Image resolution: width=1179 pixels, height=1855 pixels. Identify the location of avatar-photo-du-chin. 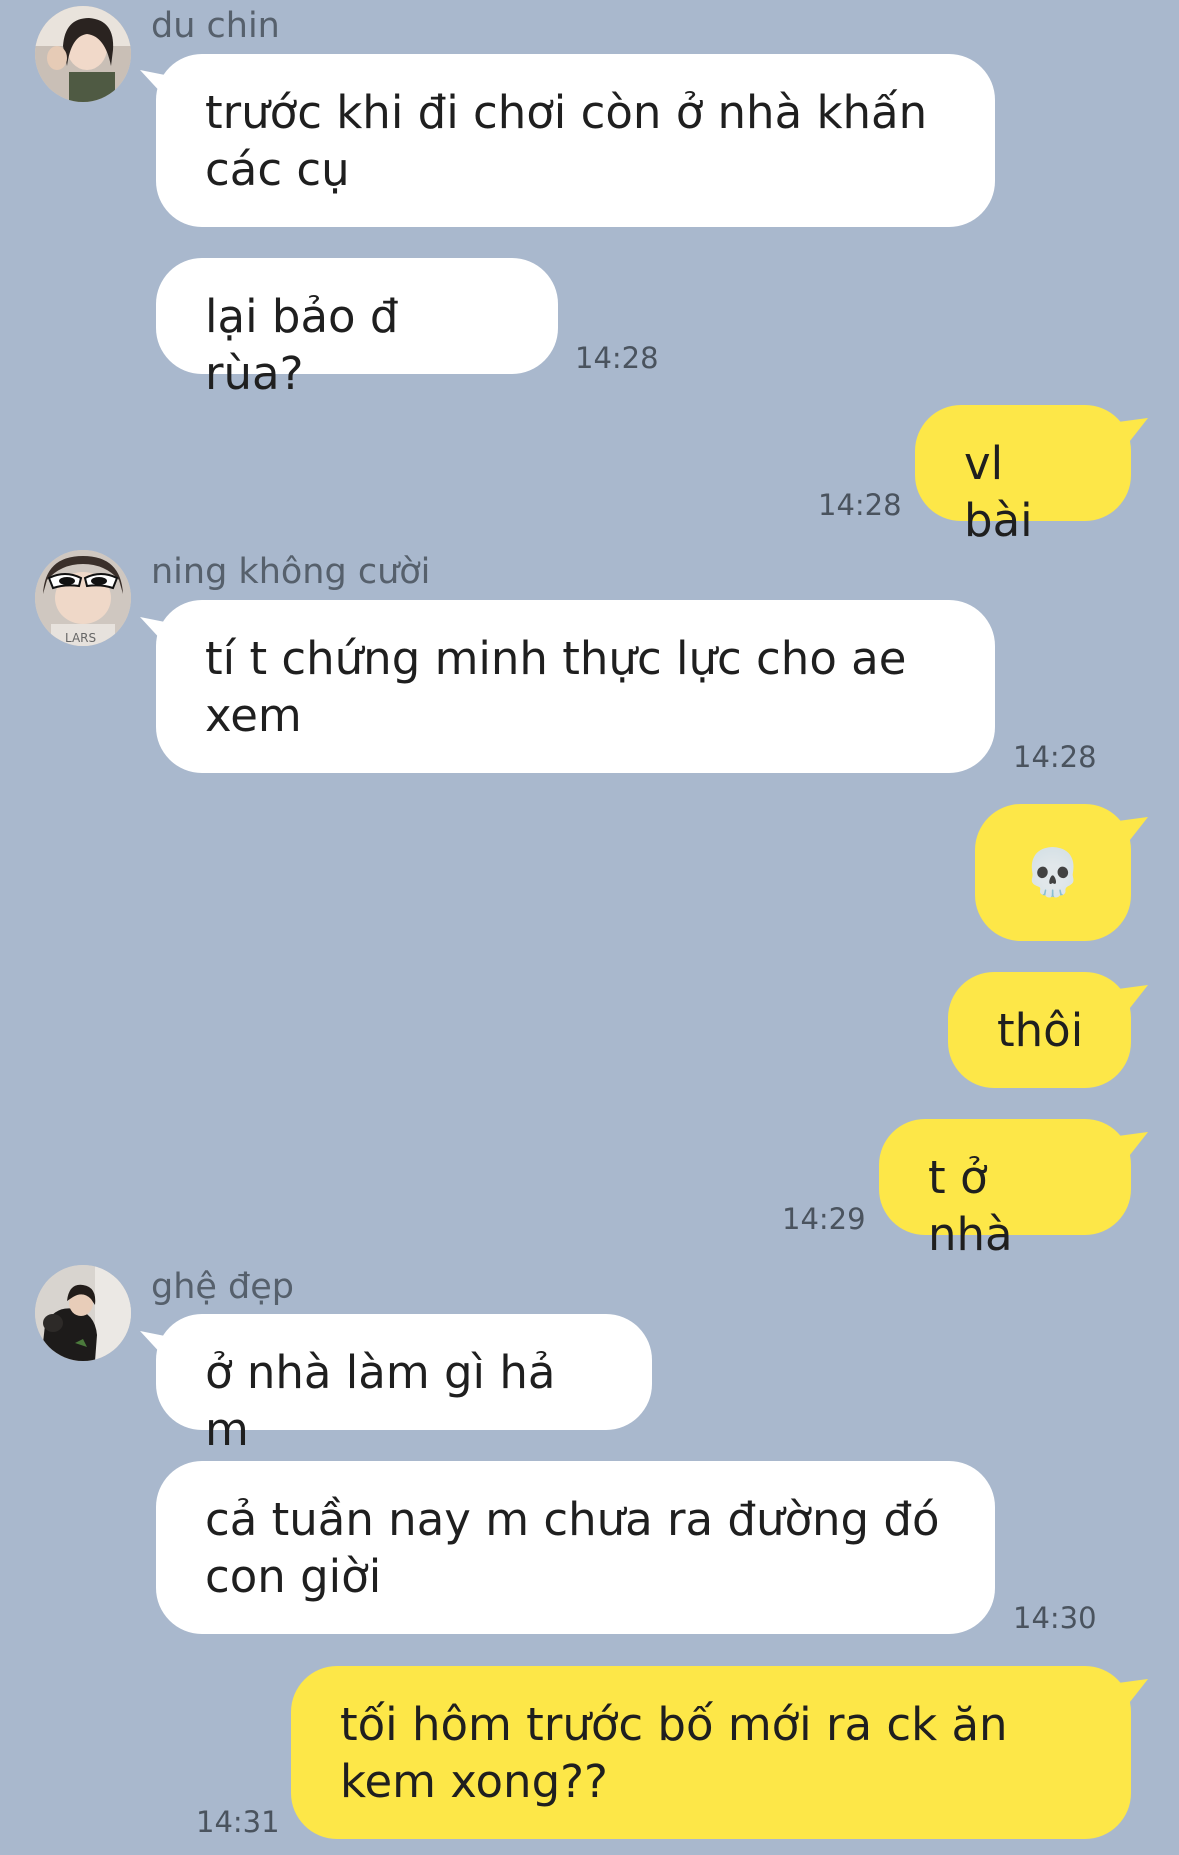
(83, 54).